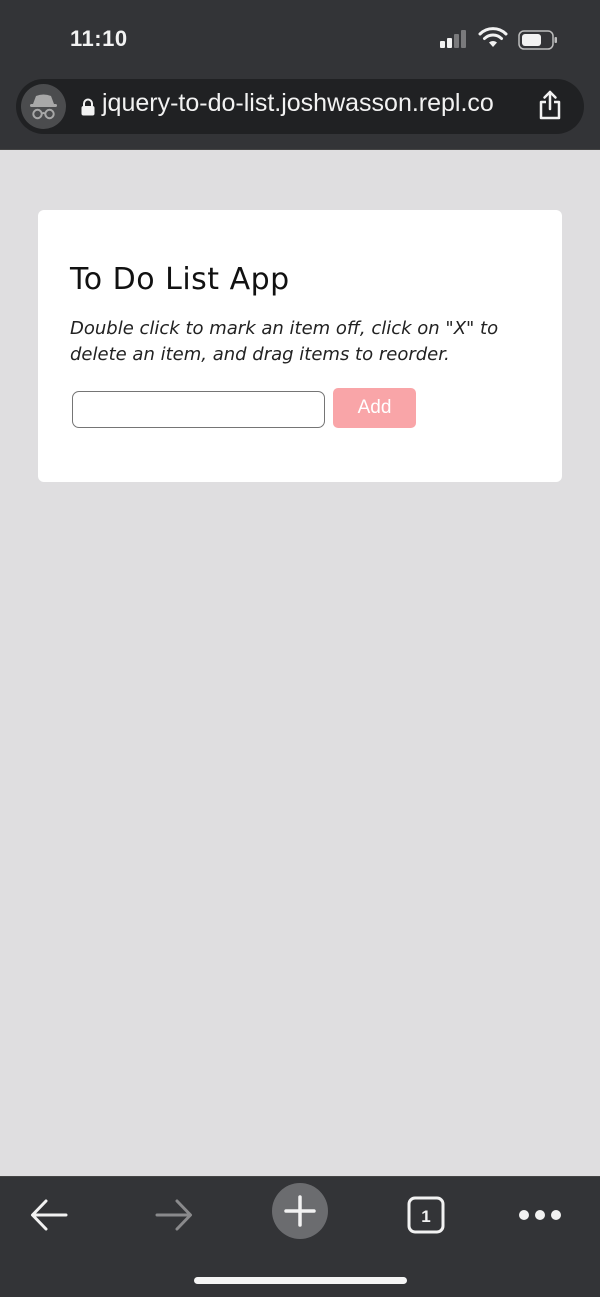  What do you see at coordinates (454, 39) in the screenshot?
I see `signal-icon` at bounding box center [454, 39].